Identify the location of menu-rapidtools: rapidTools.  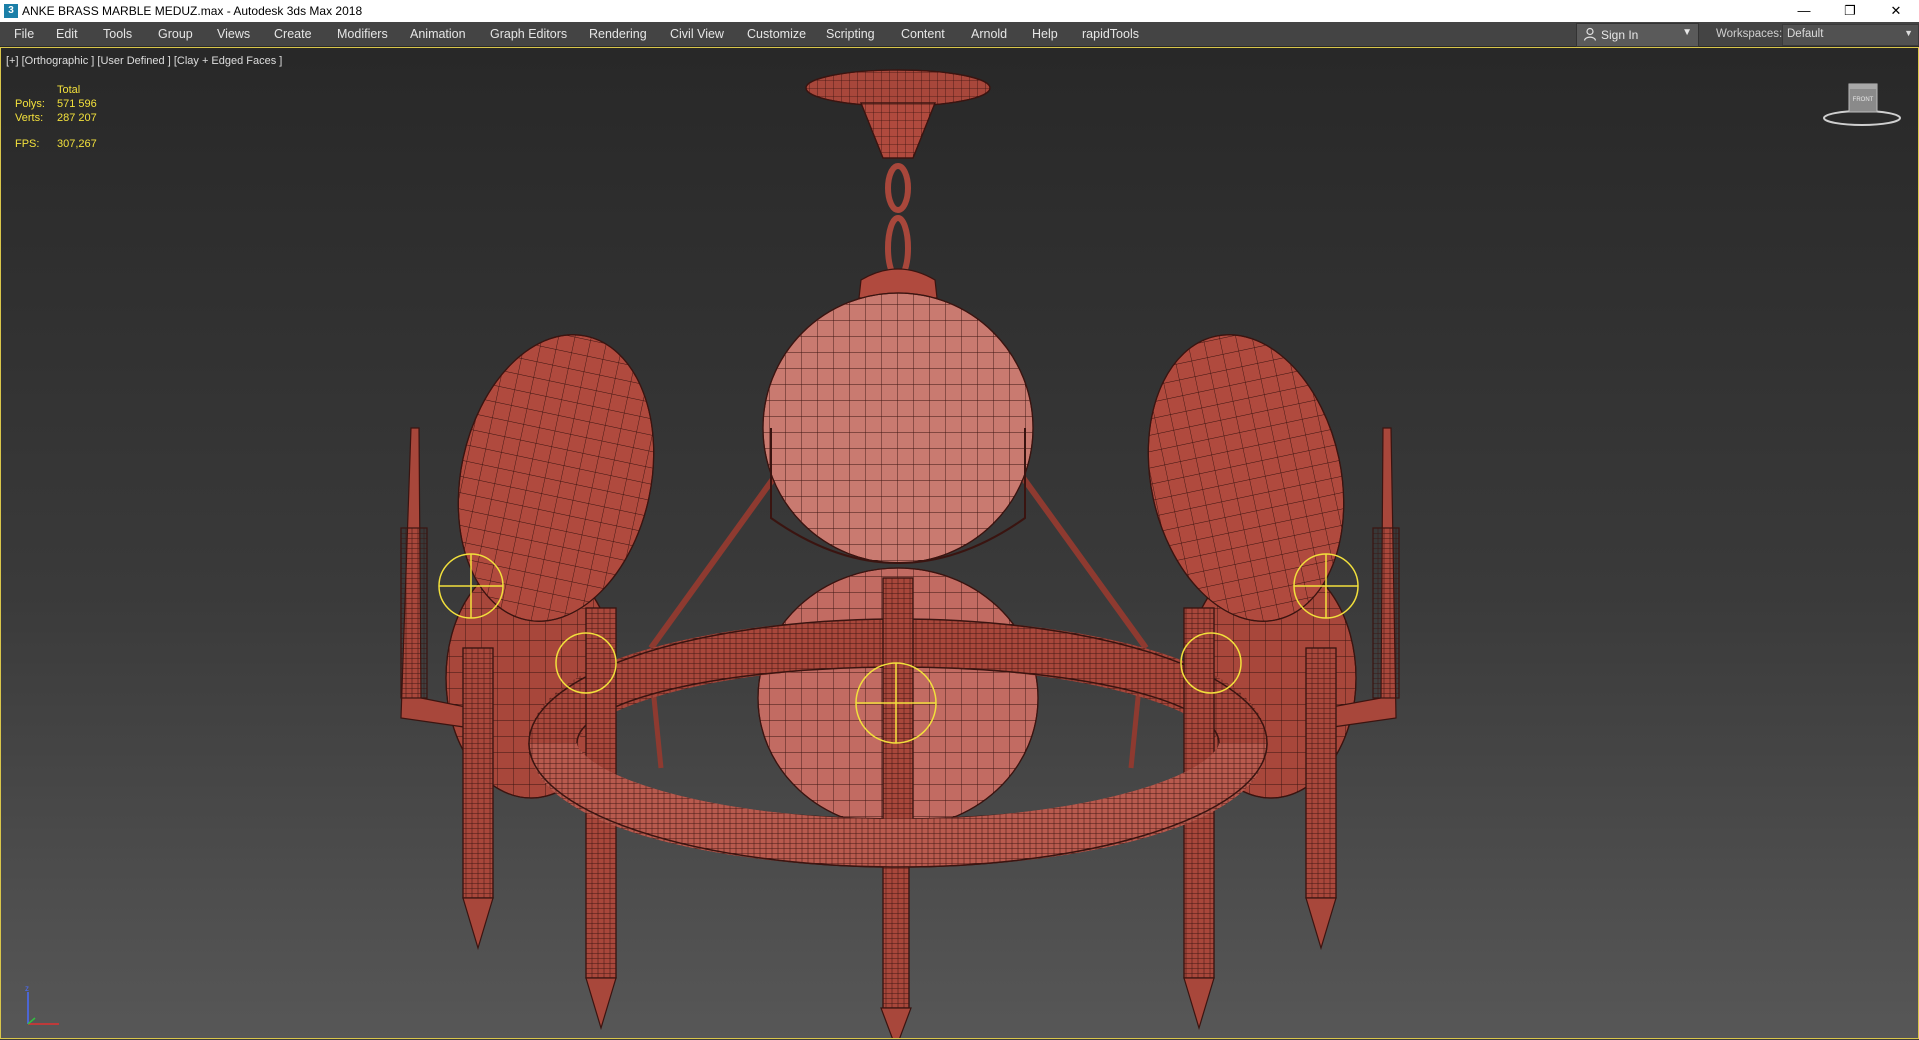
(1110, 34).